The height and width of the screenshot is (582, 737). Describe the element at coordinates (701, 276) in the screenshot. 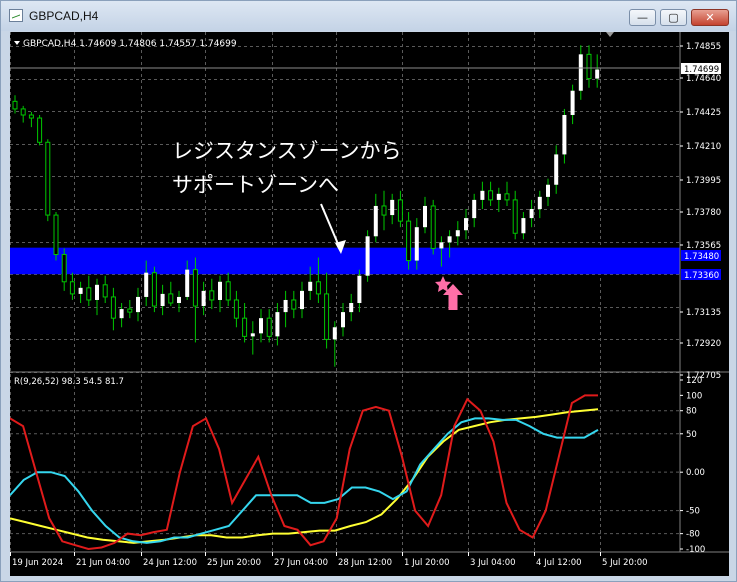

I see `zone-bottom-price-label: 1.73360` at that location.